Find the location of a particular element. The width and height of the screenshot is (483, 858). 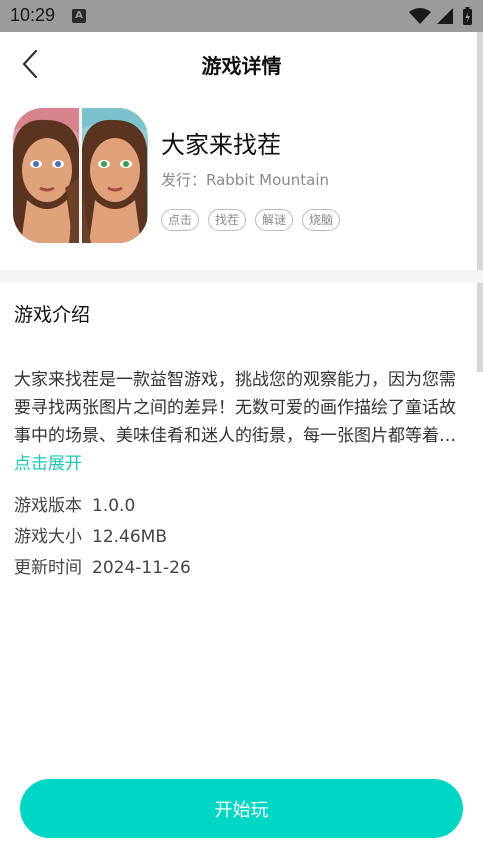

battery-icon is located at coordinates (467, 16).